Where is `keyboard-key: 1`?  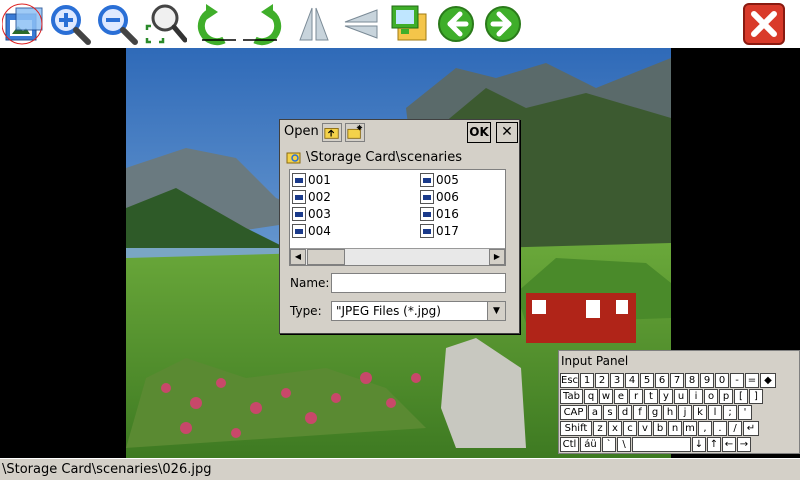
keyboard-key: 1 is located at coordinates (587, 380).